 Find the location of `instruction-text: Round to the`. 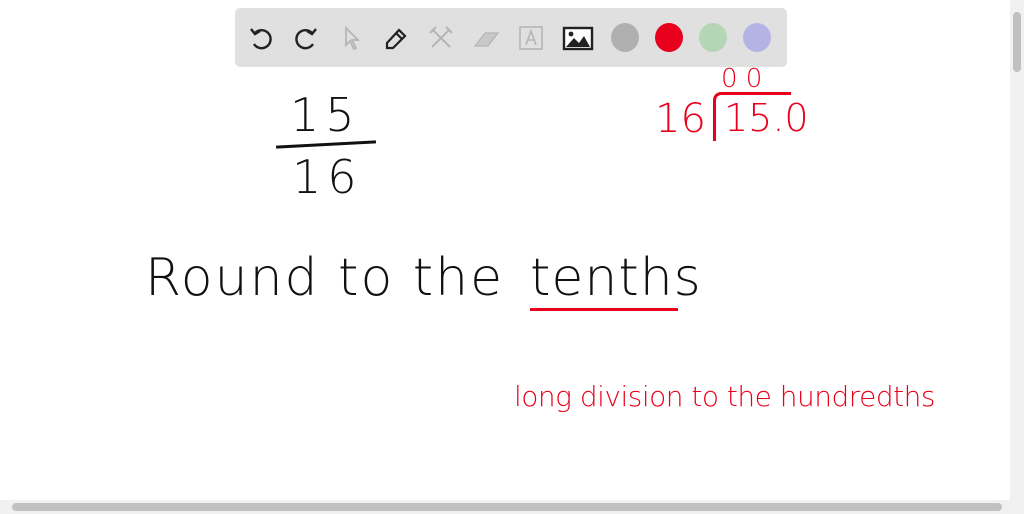

instruction-text: Round to the is located at coordinates (325, 278).